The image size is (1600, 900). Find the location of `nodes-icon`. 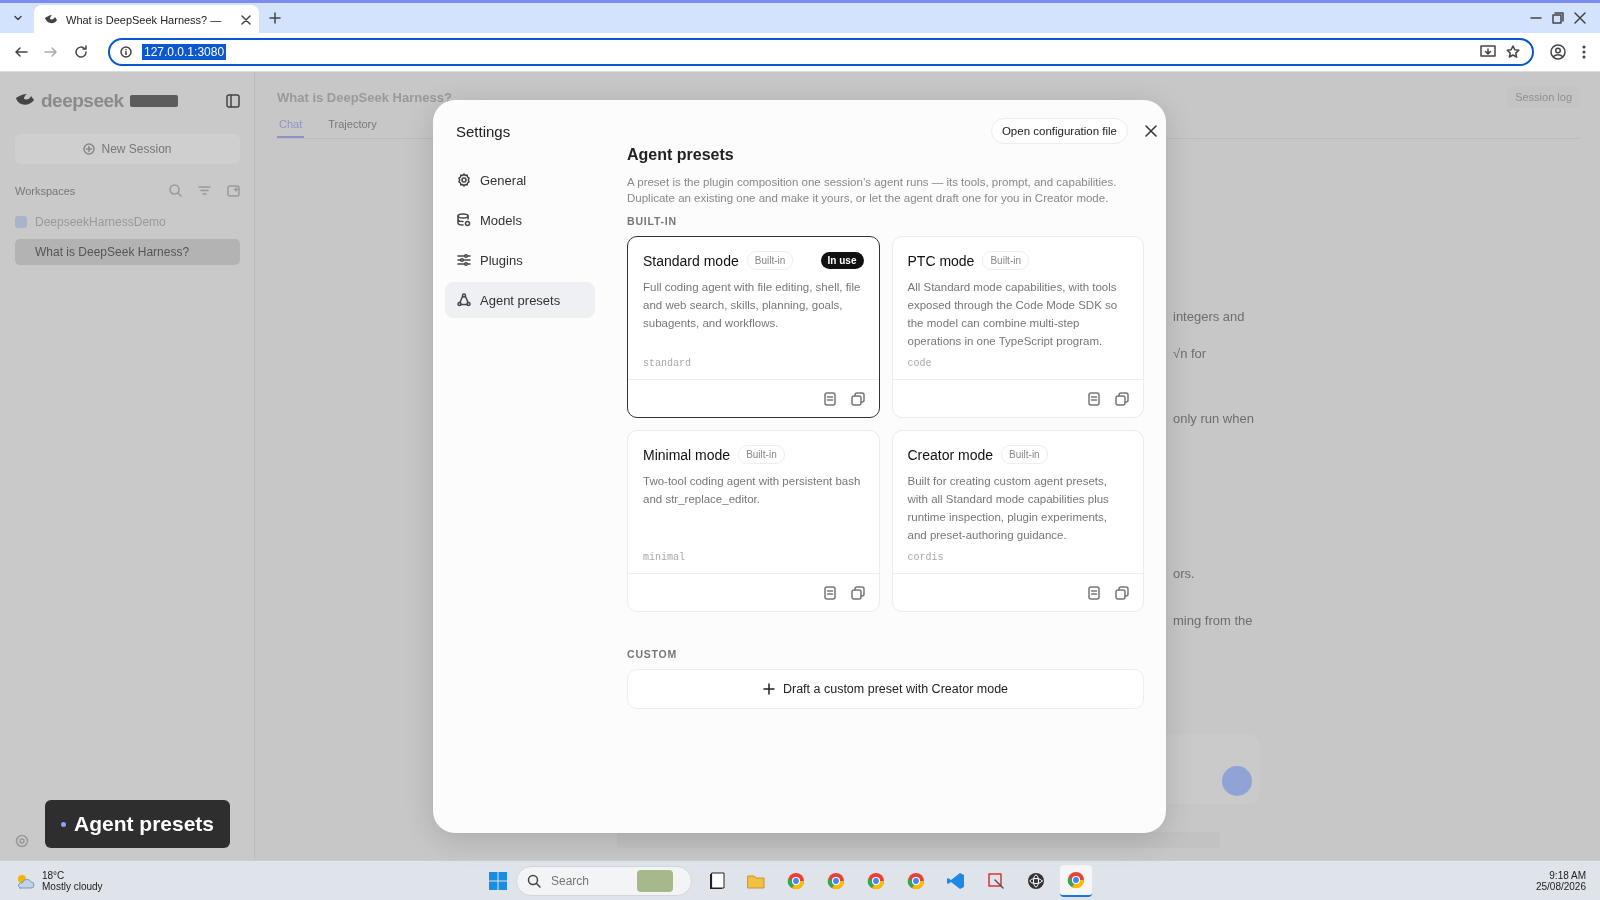

nodes-icon is located at coordinates (464, 300).